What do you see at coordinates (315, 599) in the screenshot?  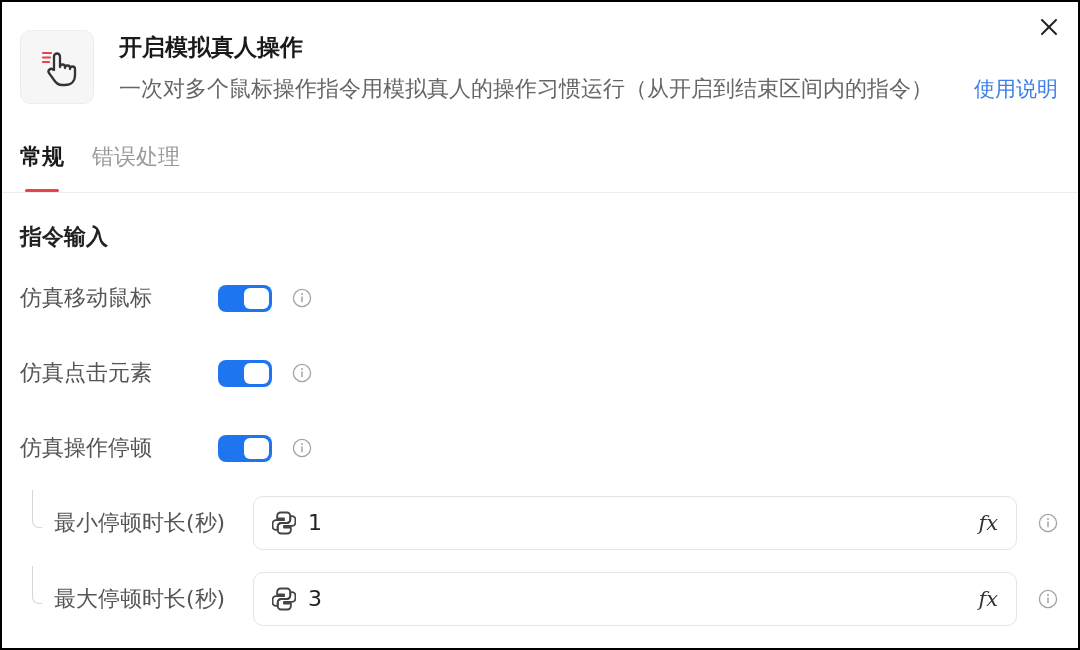 I see `input-value: 3` at bounding box center [315, 599].